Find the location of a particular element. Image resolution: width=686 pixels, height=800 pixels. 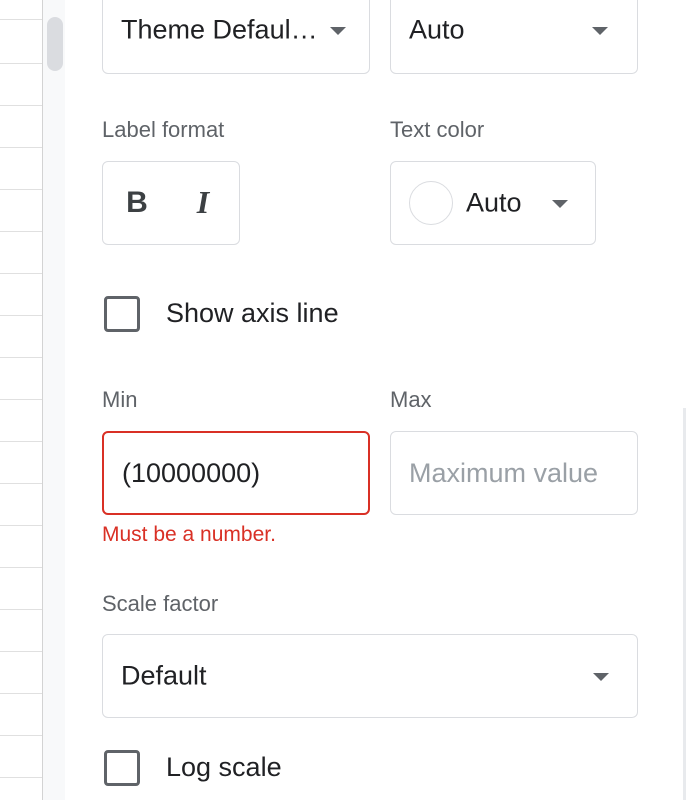

label-format-group: B I is located at coordinates (171, 203).